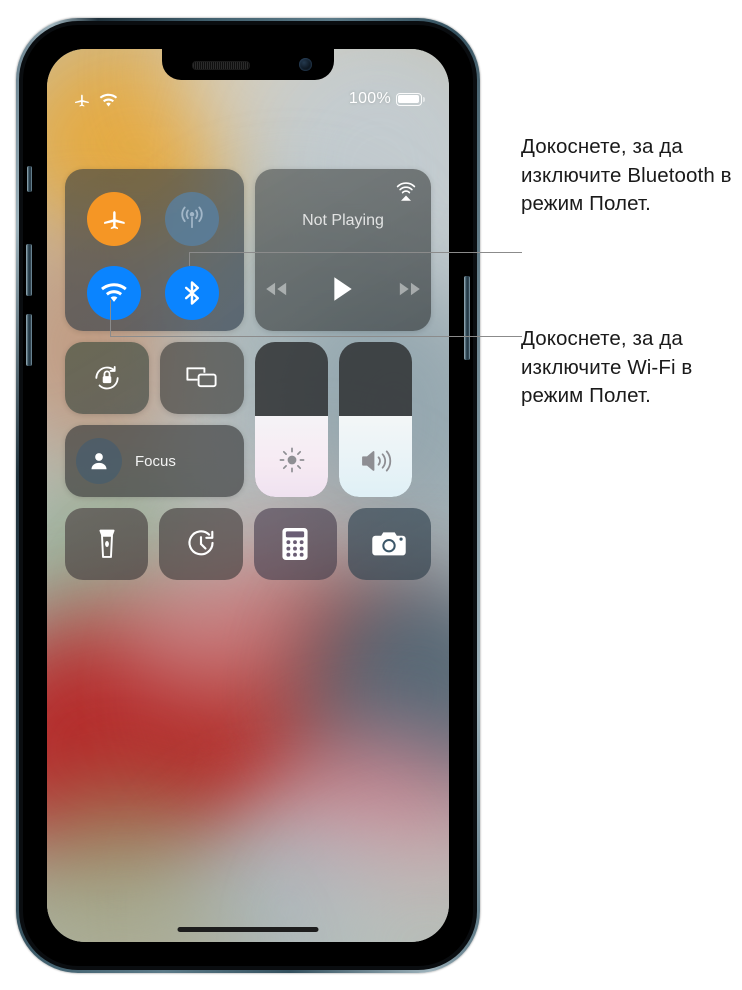 This screenshot has width=742, height=990. Describe the element at coordinates (95, 102) in the screenshot. I see `status-bar-left` at that location.